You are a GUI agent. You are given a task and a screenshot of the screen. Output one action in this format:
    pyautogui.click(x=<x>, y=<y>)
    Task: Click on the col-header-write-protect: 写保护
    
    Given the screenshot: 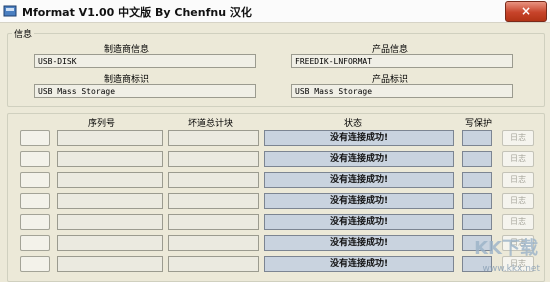 What is the action you would take?
    pyautogui.click(x=479, y=124)
    